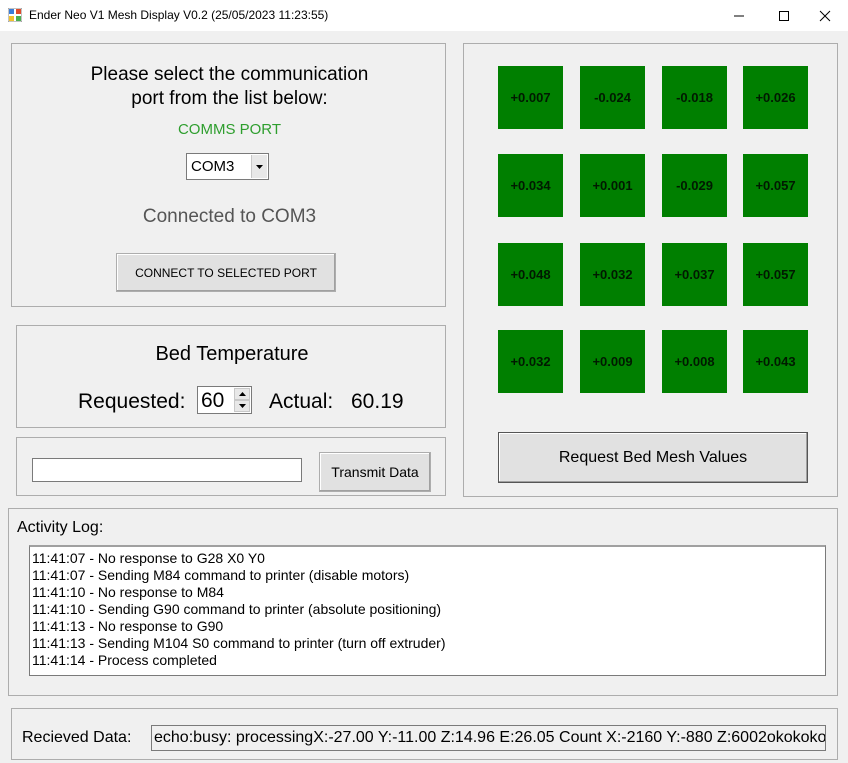 This screenshot has height=763, width=848. I want to click on dropdown-button, so click(259, 166).